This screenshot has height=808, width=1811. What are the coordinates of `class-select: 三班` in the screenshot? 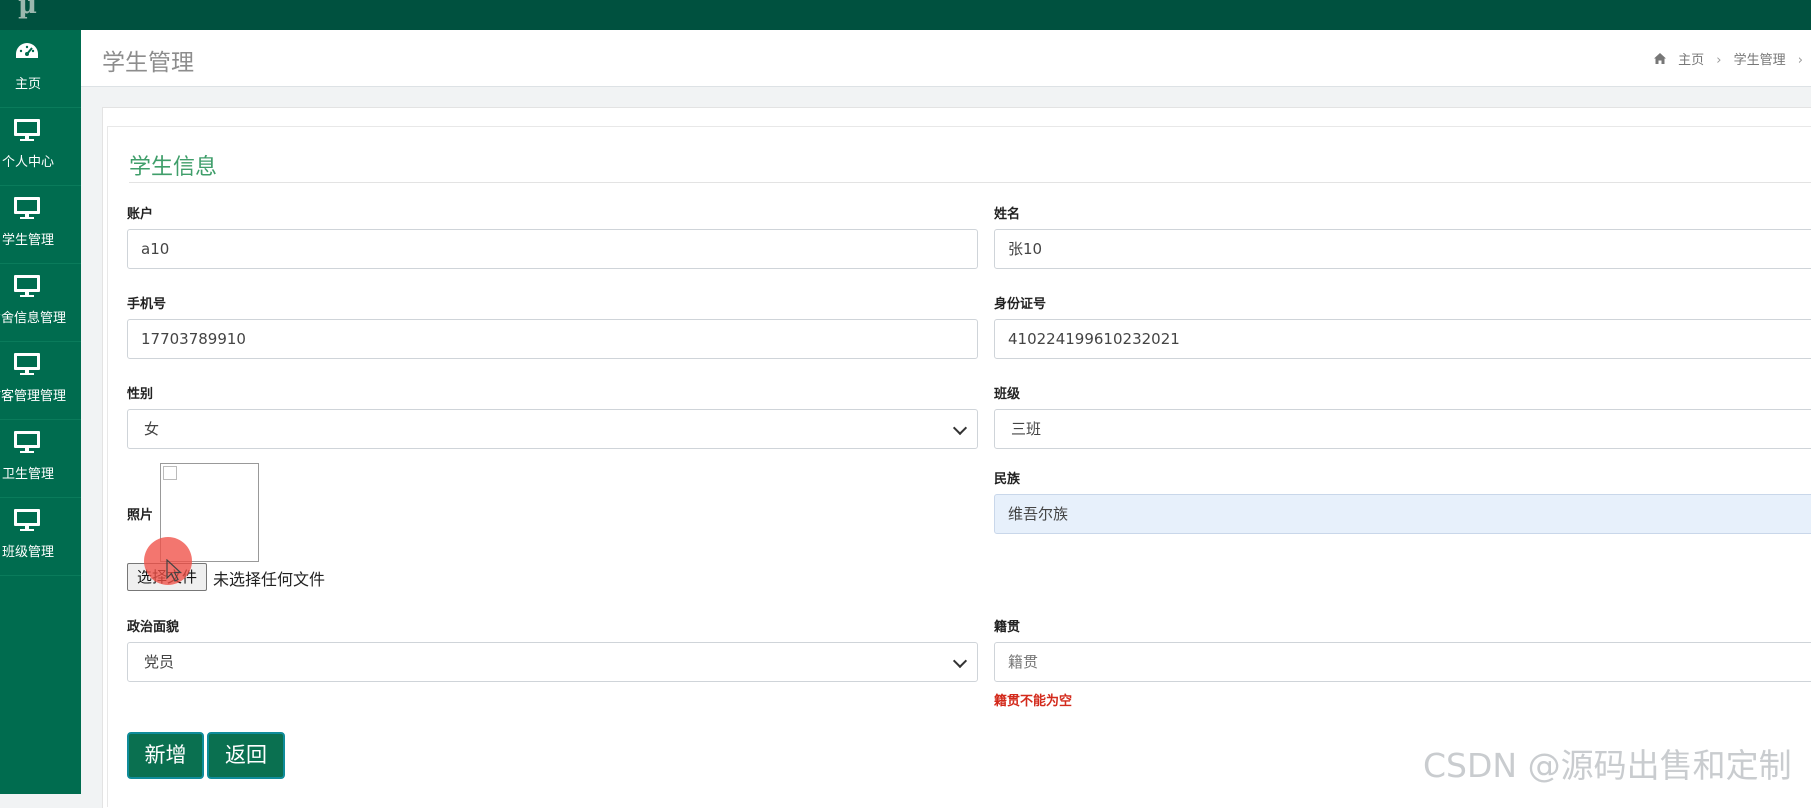 It's located at (1402, 429).